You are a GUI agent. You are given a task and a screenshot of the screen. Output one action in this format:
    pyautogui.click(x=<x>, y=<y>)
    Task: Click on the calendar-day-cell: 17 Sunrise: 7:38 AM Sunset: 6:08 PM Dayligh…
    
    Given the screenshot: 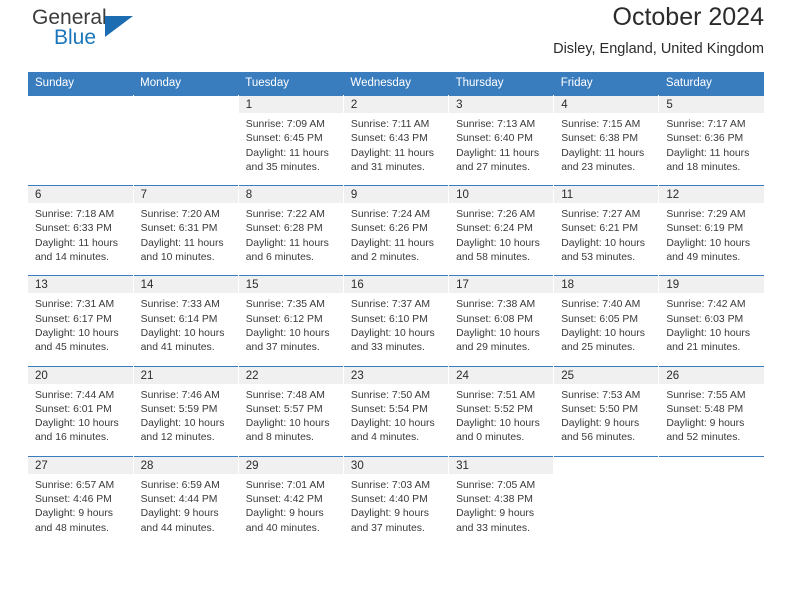 What is the action you would take?
    pyautogui.click(x=501, y=321)
    